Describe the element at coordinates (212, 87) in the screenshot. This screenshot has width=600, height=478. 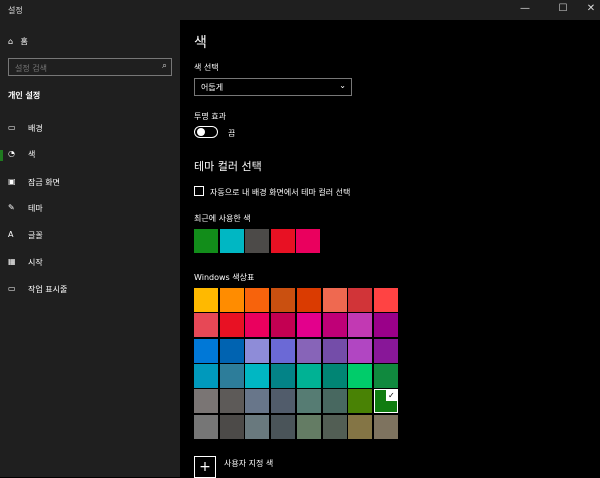
I see `choose-color-value: 어둡게` at that location.